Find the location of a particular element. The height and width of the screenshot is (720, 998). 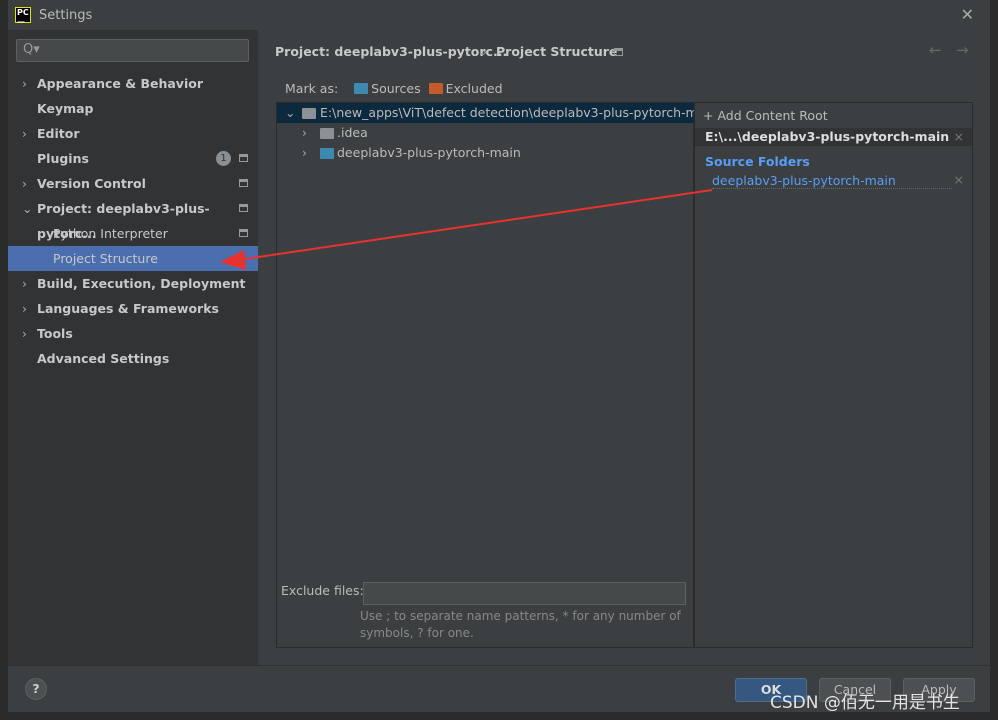

annotation-arrow is located at coordinates (466, 229).